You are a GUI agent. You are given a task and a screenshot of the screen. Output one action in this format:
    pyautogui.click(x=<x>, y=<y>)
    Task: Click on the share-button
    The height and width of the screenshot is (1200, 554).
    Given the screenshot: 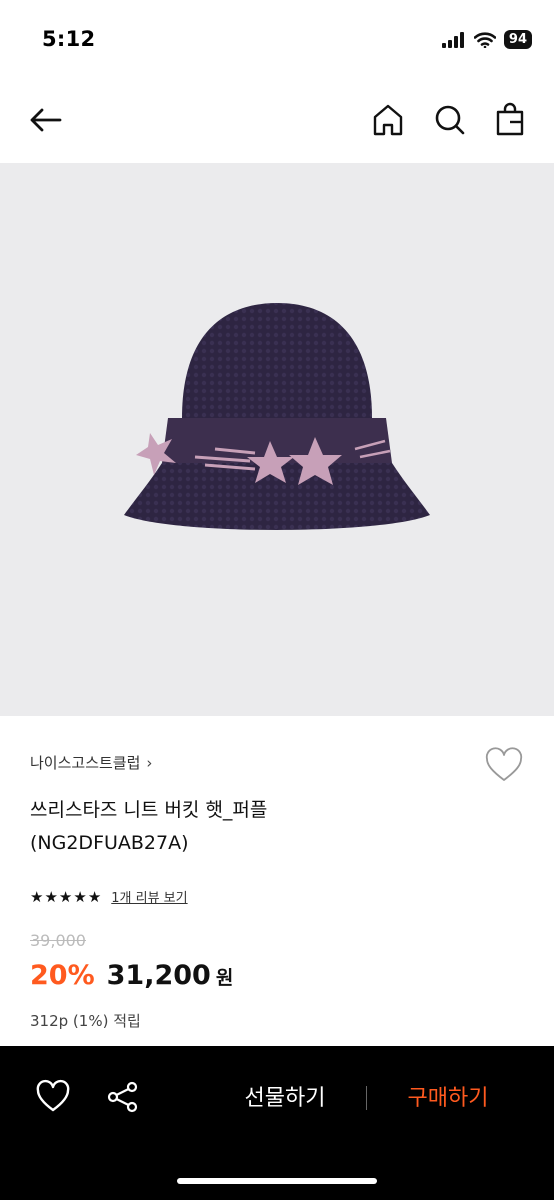 What is the action you would take?
    pyautogui.click(x=123, y=1097)
    